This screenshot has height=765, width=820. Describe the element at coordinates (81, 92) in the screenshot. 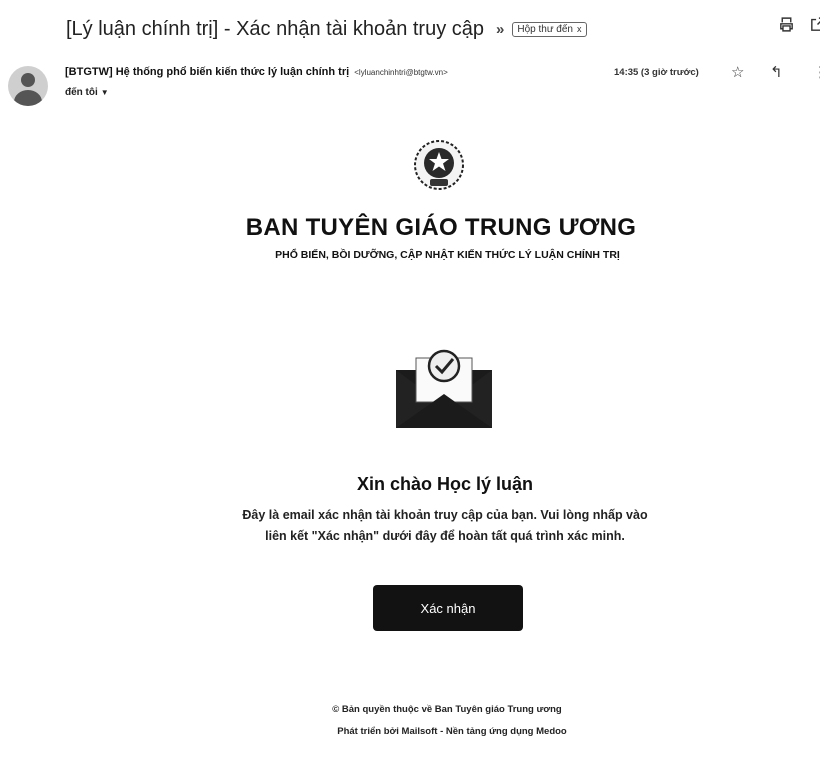

I see `recipient-text: đến tôi` at that location.